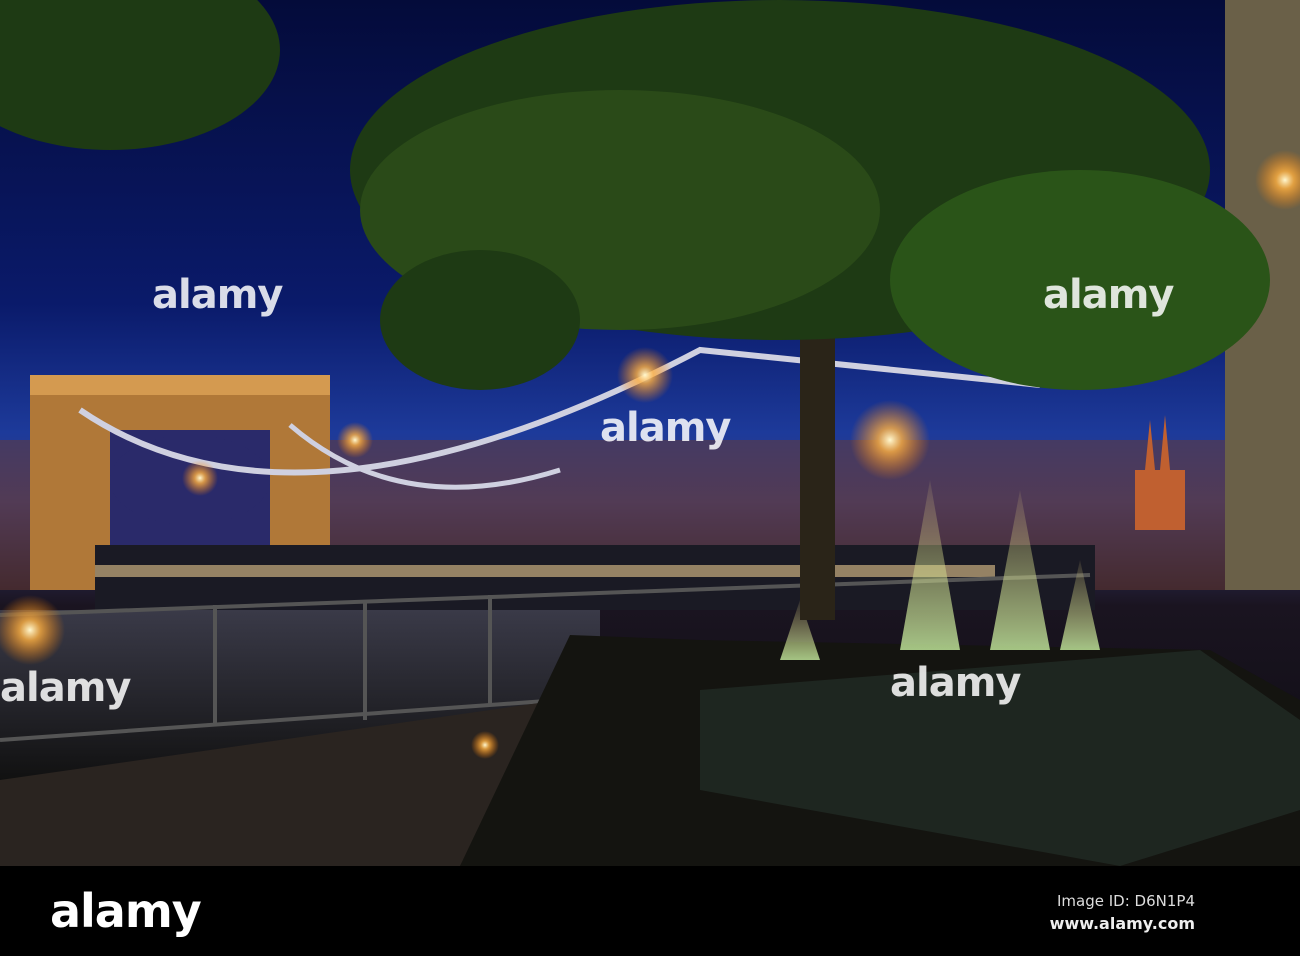 The image size is (1300, 956). I want to click on cathedral-spires, so click(1160, 472).